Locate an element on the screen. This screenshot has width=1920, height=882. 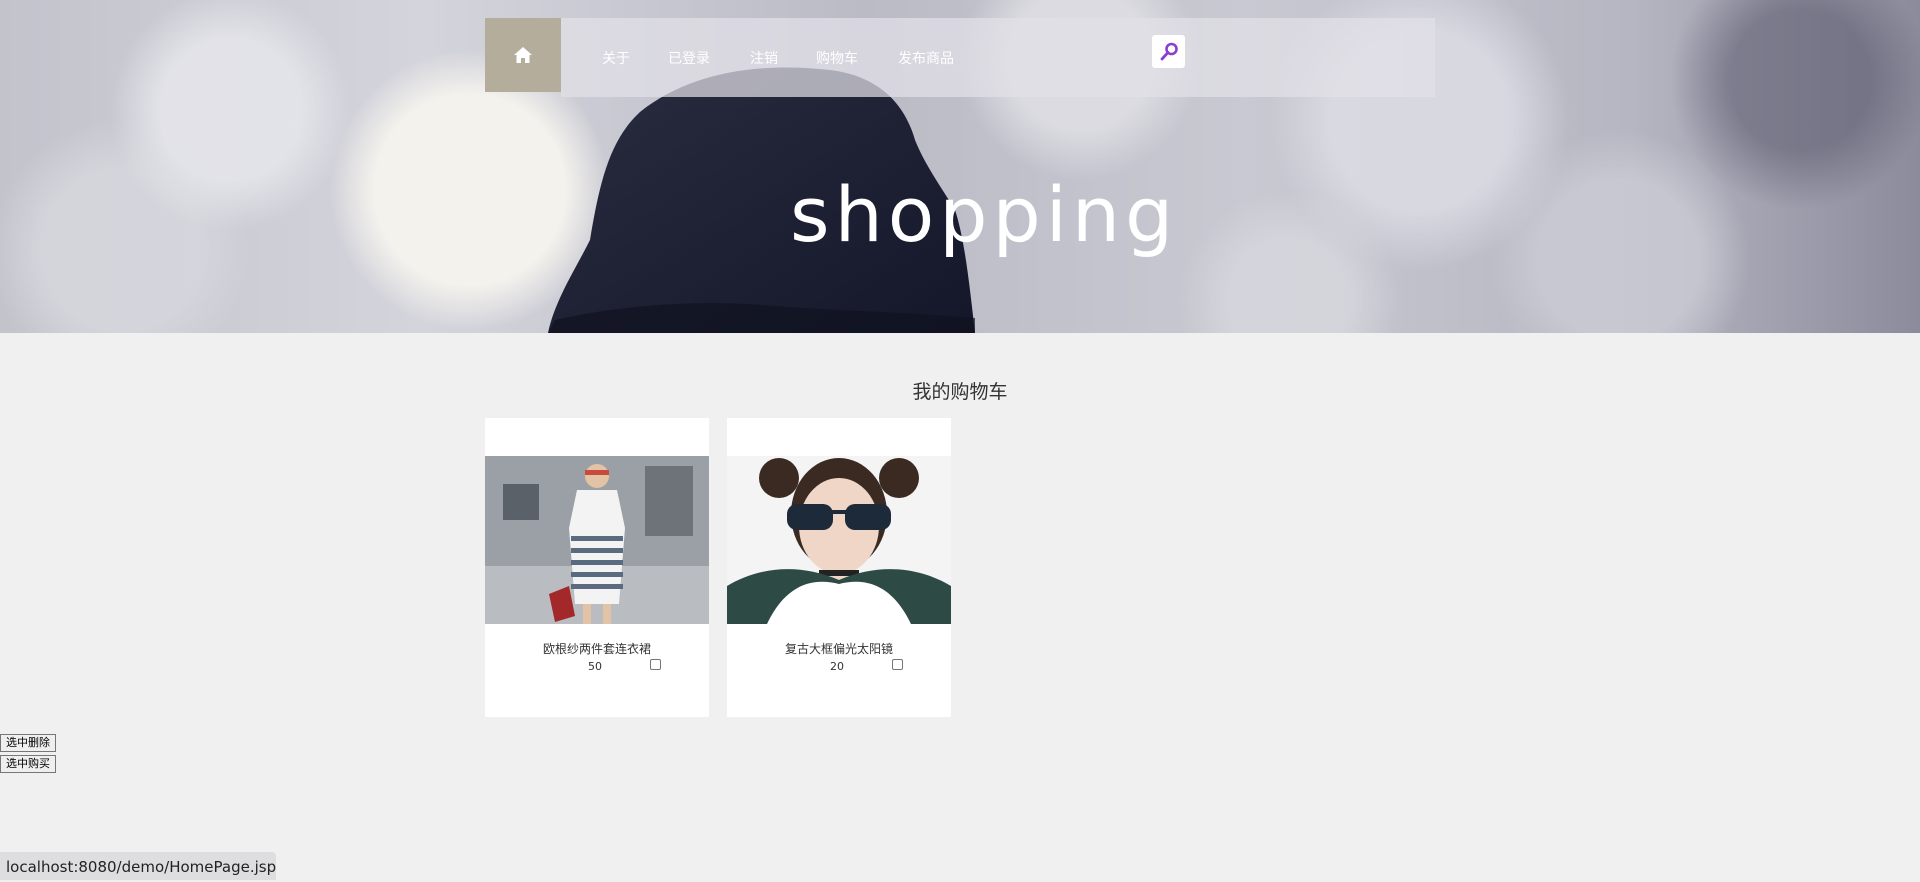
status-url: localhost:8080/demo/HomePage.jsp is located at coordinates (138, 866).